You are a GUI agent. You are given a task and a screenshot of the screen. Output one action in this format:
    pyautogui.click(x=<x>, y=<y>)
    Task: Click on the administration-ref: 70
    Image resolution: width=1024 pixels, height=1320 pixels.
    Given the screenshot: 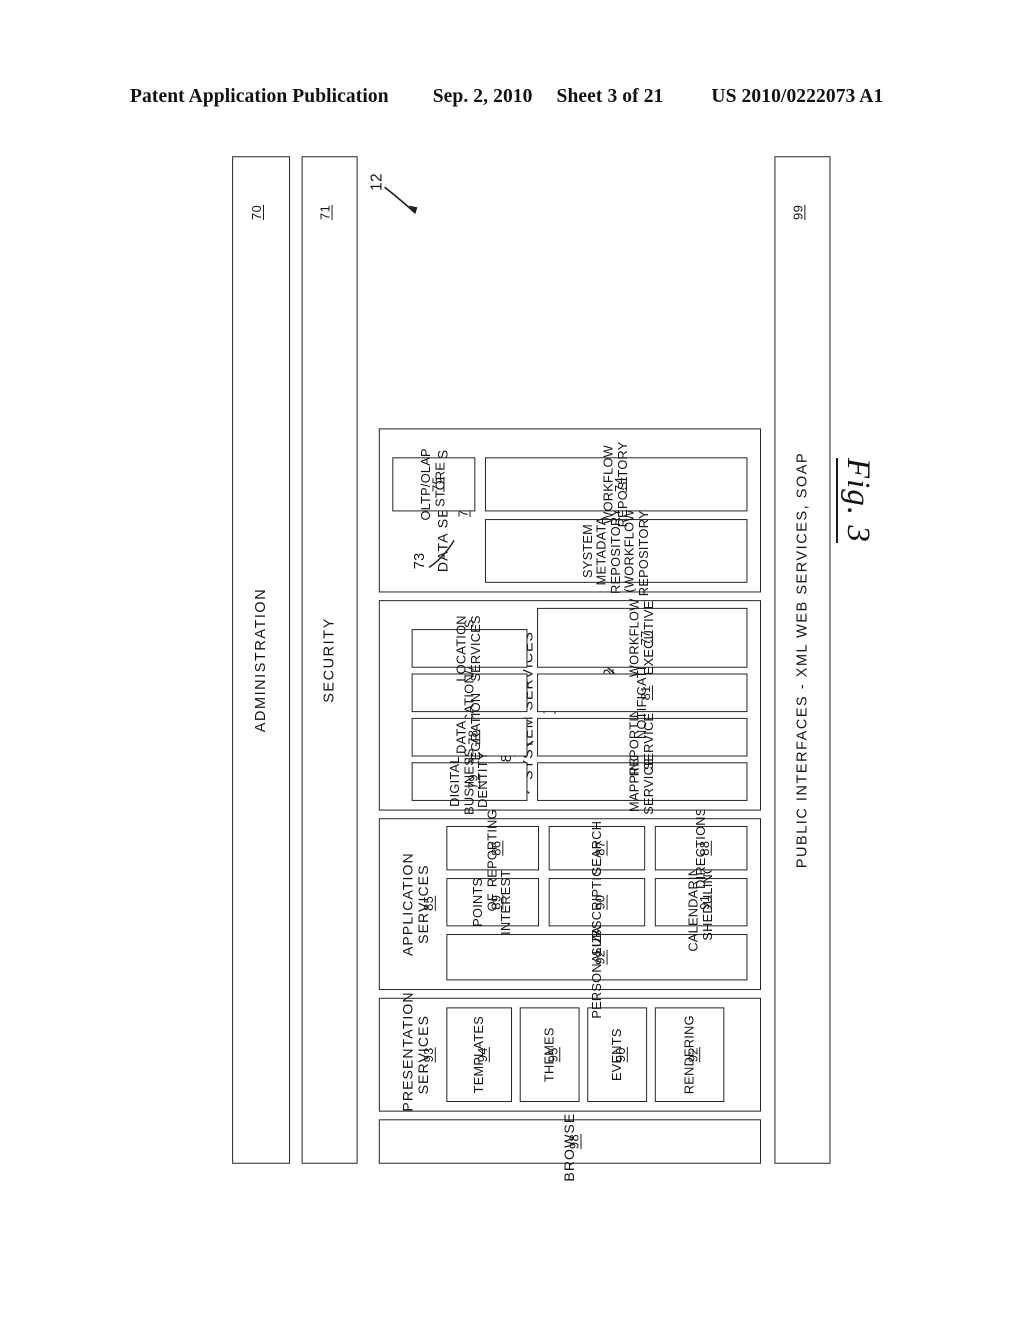 What is the action you would take?
    pyautogui.click(x=256, y=212)
    